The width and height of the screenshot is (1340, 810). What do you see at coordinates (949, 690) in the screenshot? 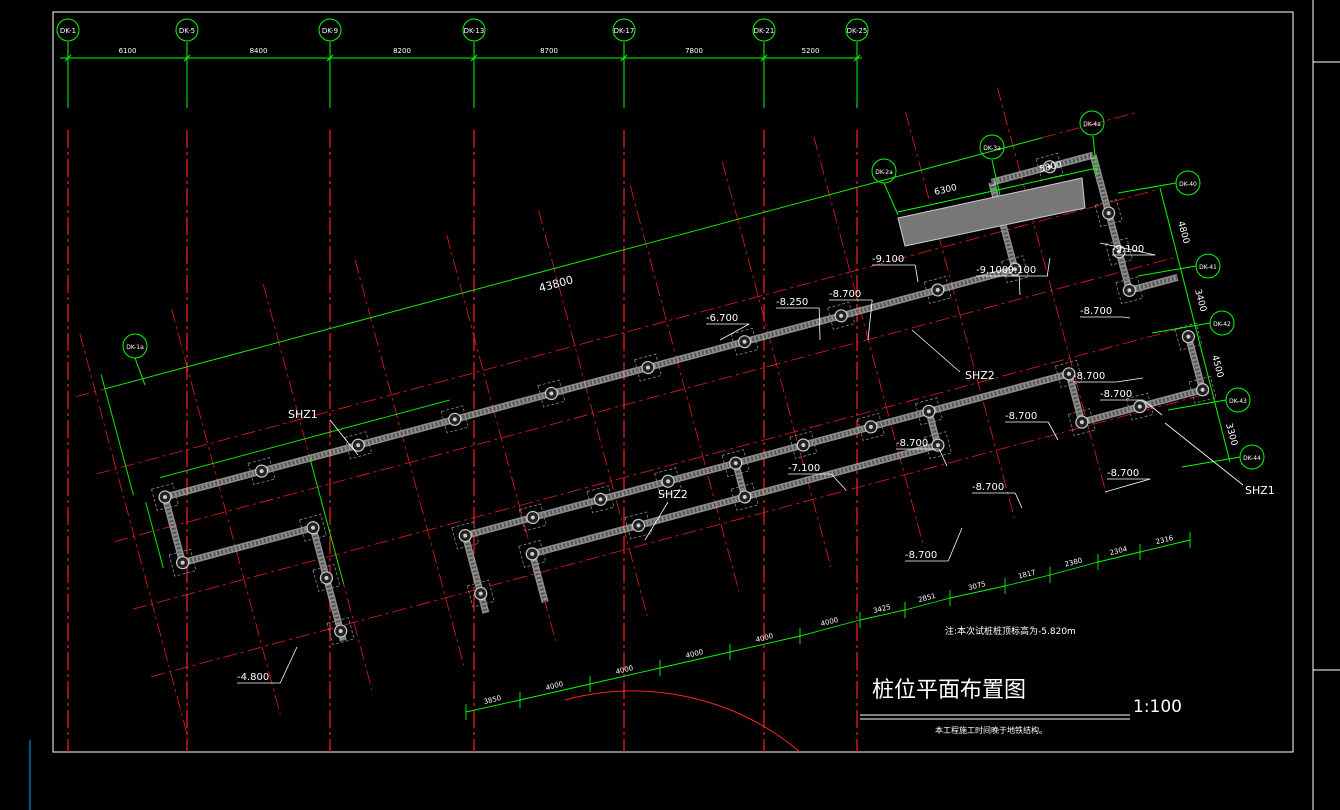
I see `drawing-title: 桩位平面布置图` at bounding box center [949, 690].